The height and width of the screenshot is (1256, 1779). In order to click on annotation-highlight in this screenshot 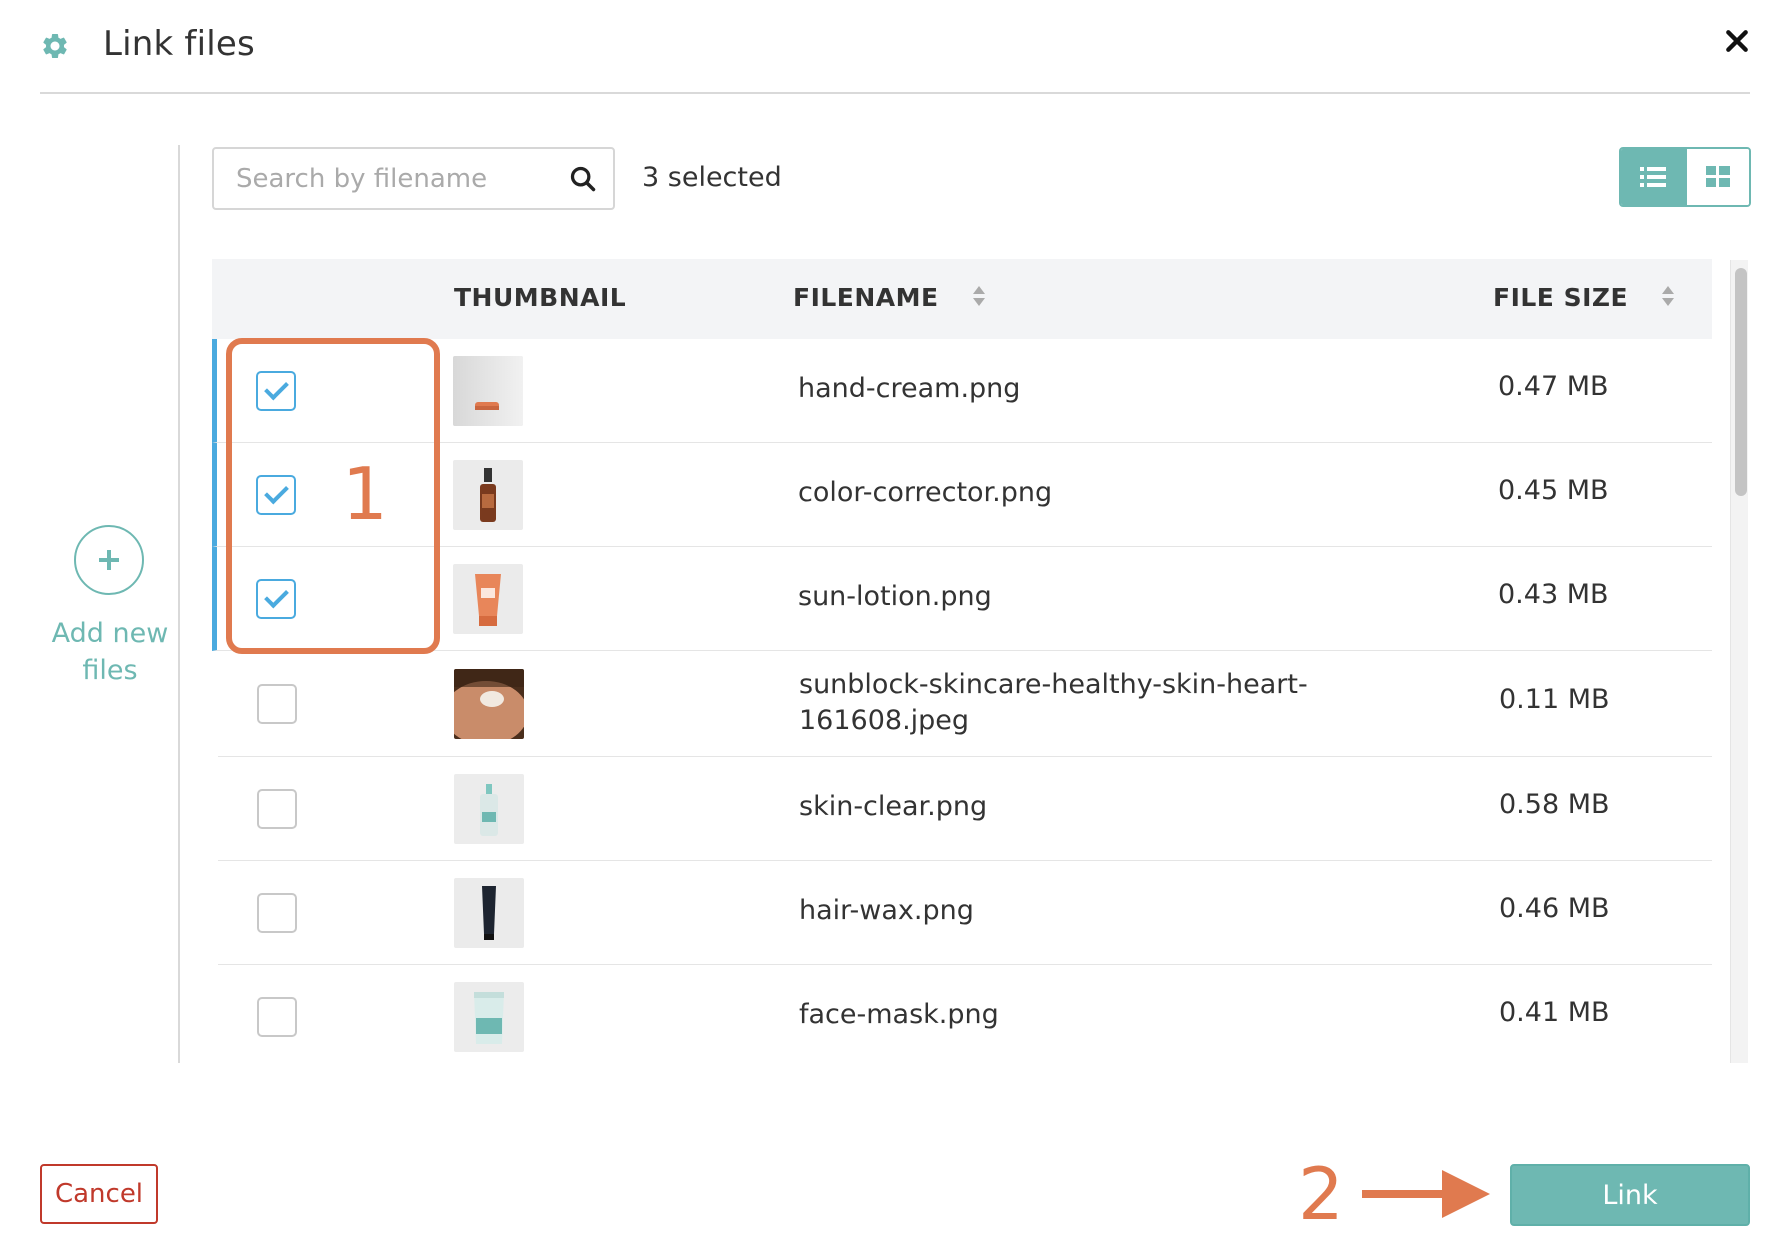, I will do `click(333, 496)`.